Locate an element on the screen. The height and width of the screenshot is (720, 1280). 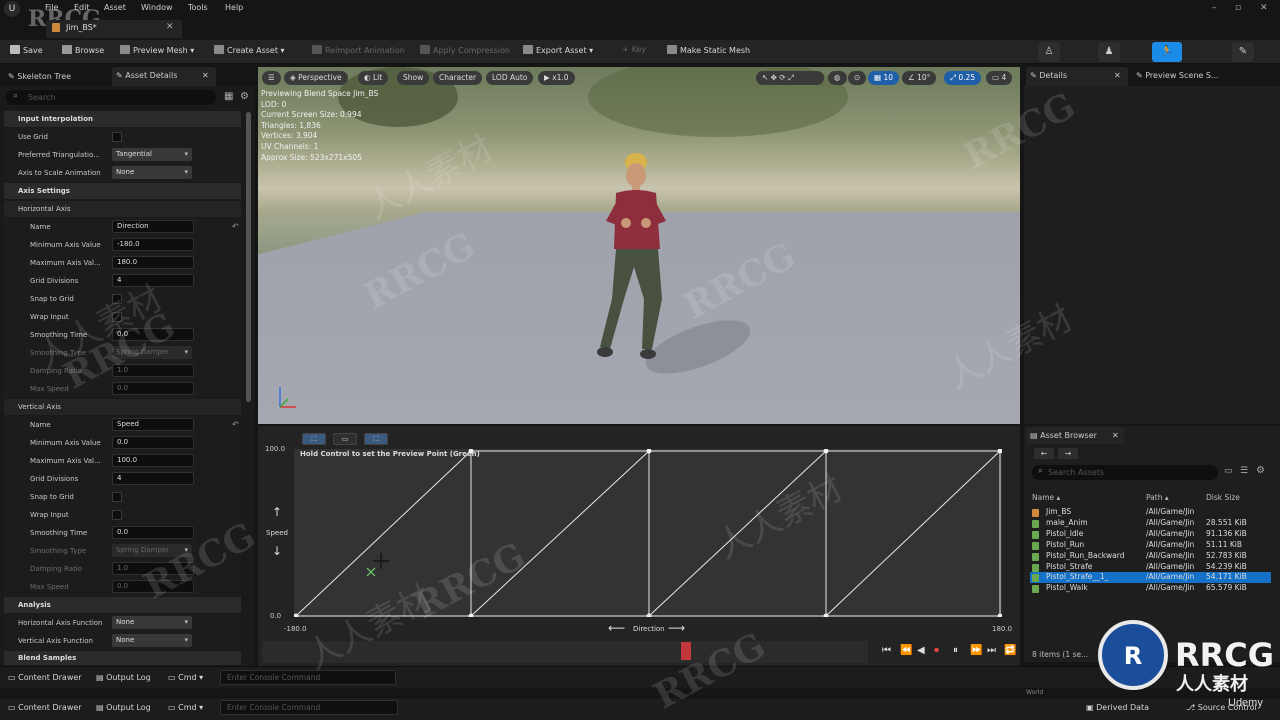
step-forward-icon: ⏩ is located at coordinates (976, 650).